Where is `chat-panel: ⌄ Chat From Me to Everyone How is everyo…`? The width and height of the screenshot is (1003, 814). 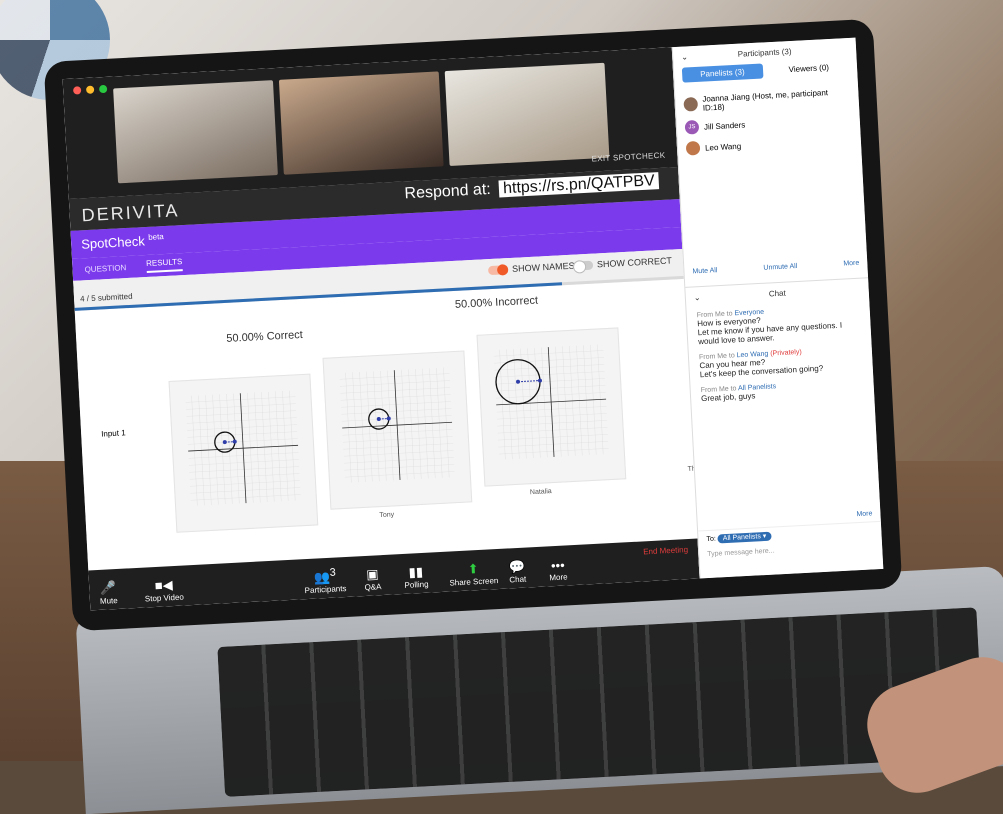 chat-panel: ⌄ Chat From Me to Everyone How is everyo… is located at coordinates (784, 428).